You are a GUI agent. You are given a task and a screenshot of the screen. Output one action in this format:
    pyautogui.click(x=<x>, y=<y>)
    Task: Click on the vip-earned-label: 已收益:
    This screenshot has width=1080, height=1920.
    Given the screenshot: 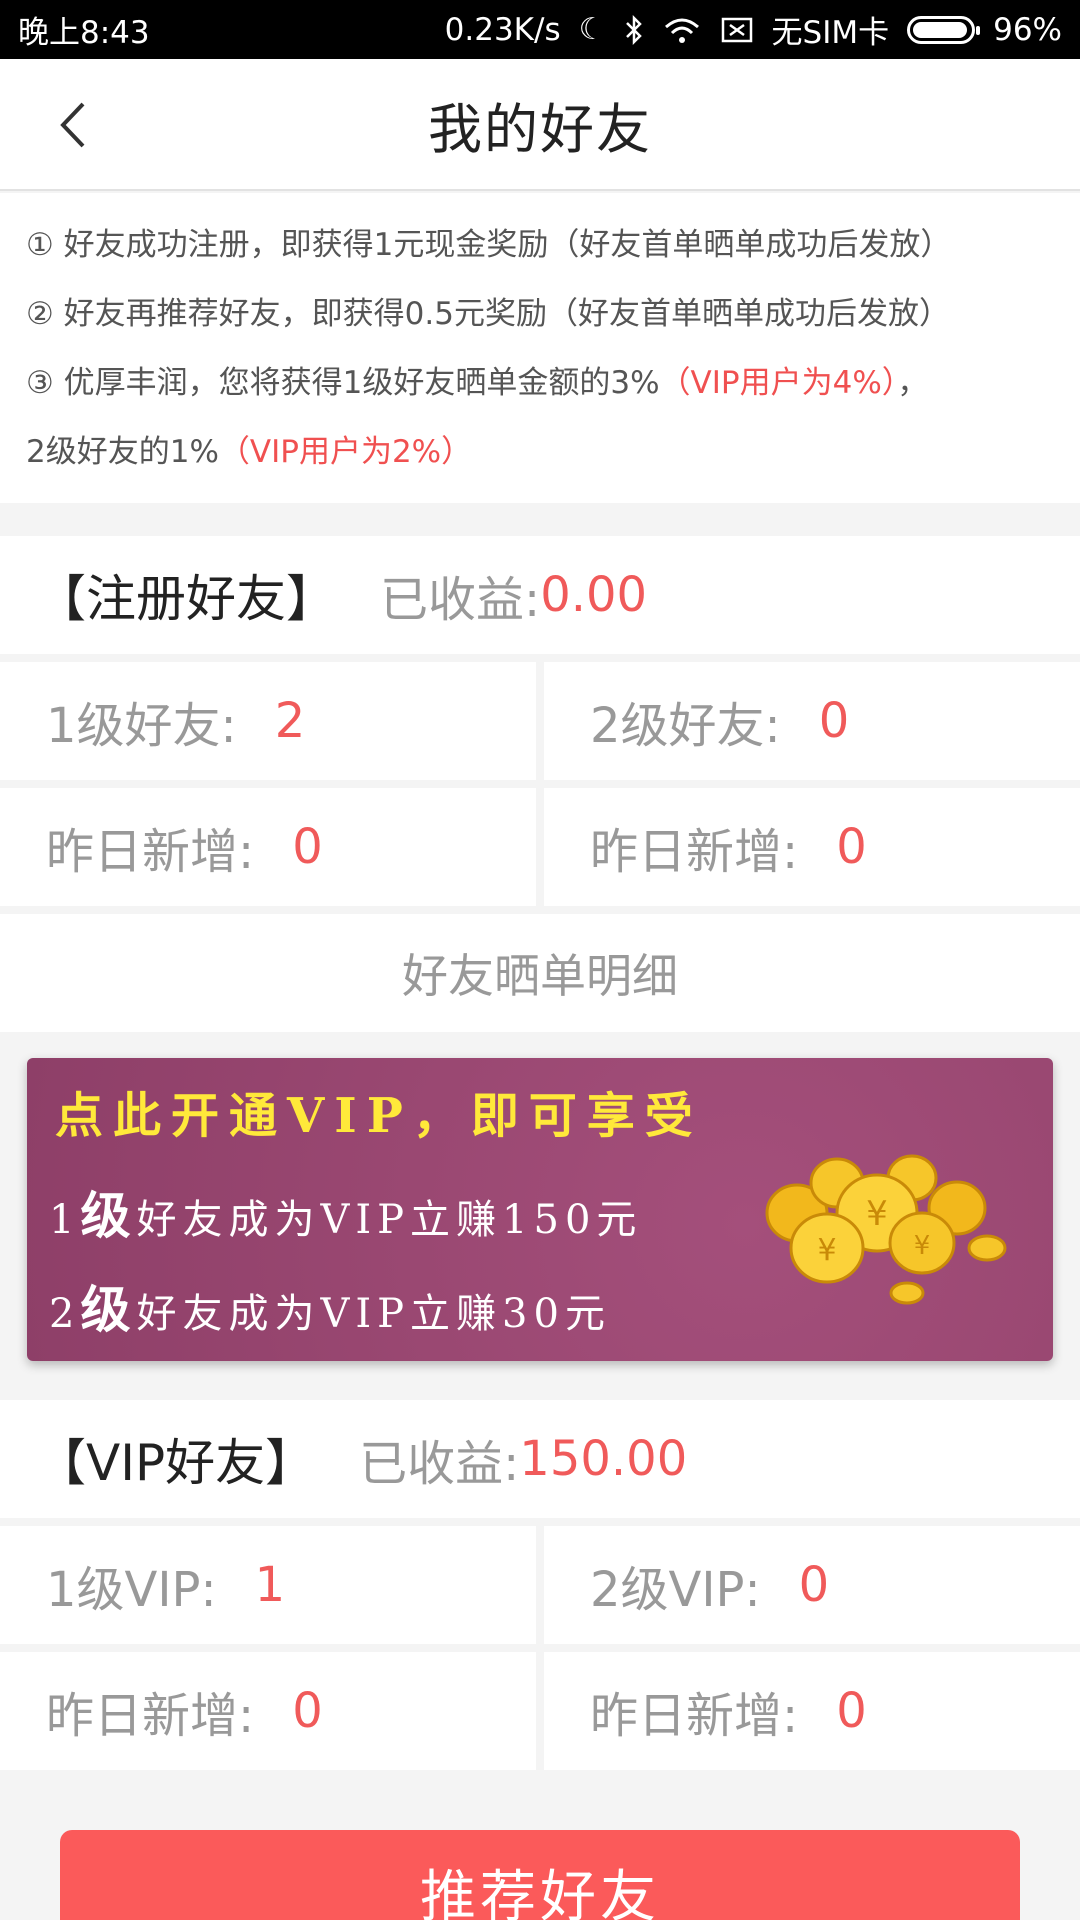 What is the action you would take?
    pyautogui.click(x=439, y=1464)
    